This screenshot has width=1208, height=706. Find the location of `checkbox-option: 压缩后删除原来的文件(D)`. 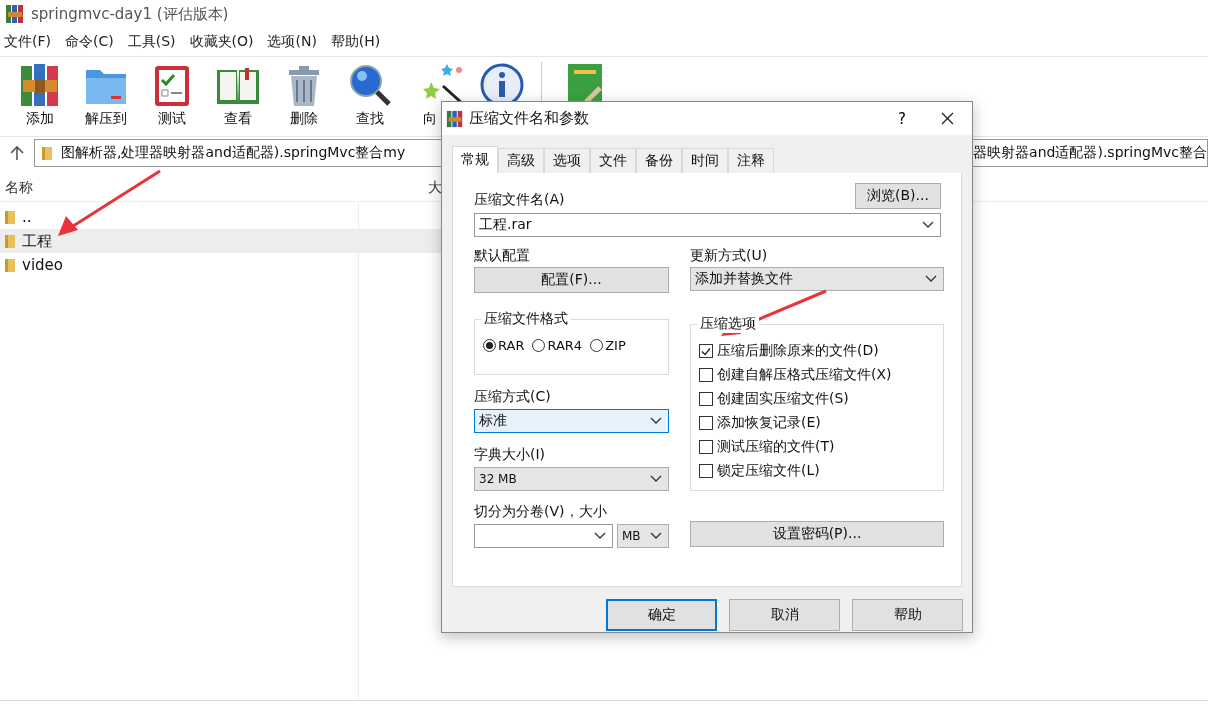

checkbox-option: 压缩后删除原来的文件(D) is located at coordinates (817, 351).